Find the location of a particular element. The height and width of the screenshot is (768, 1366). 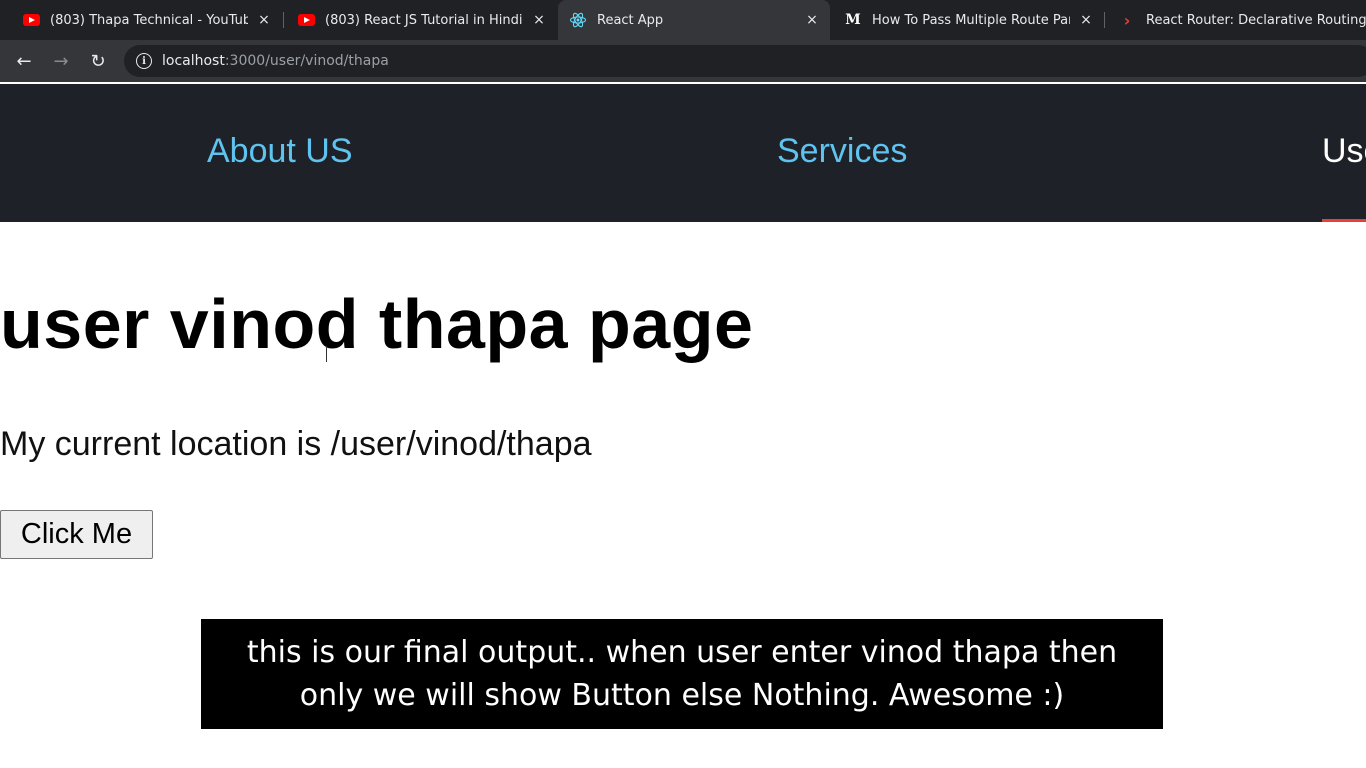

tab-thapa-youtube: (803) Thapa Technical - YouTube × is located at coordinates (145, 20).